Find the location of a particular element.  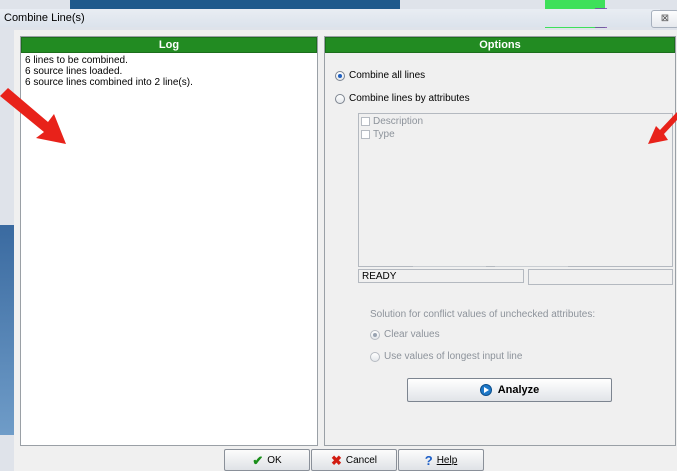

attribute-description-checkbox is located at coordinates (365, 121).